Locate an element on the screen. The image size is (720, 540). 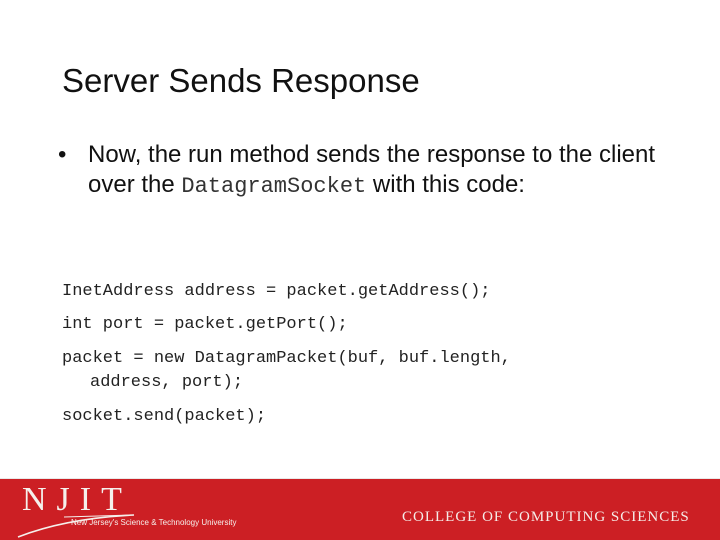
slide-title: Server Sends Response is located at coordinates (241, 80).